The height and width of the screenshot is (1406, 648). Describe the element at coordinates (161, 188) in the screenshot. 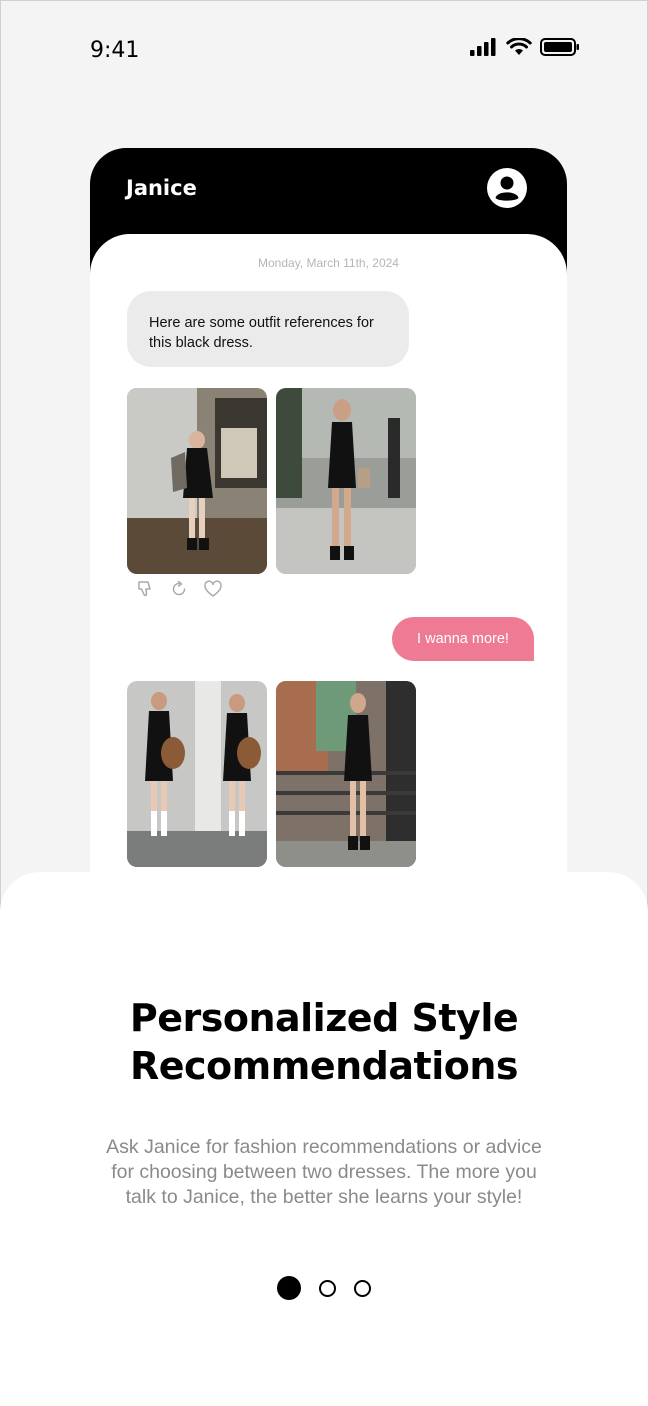

I see `chat-title: Janice` at that location.